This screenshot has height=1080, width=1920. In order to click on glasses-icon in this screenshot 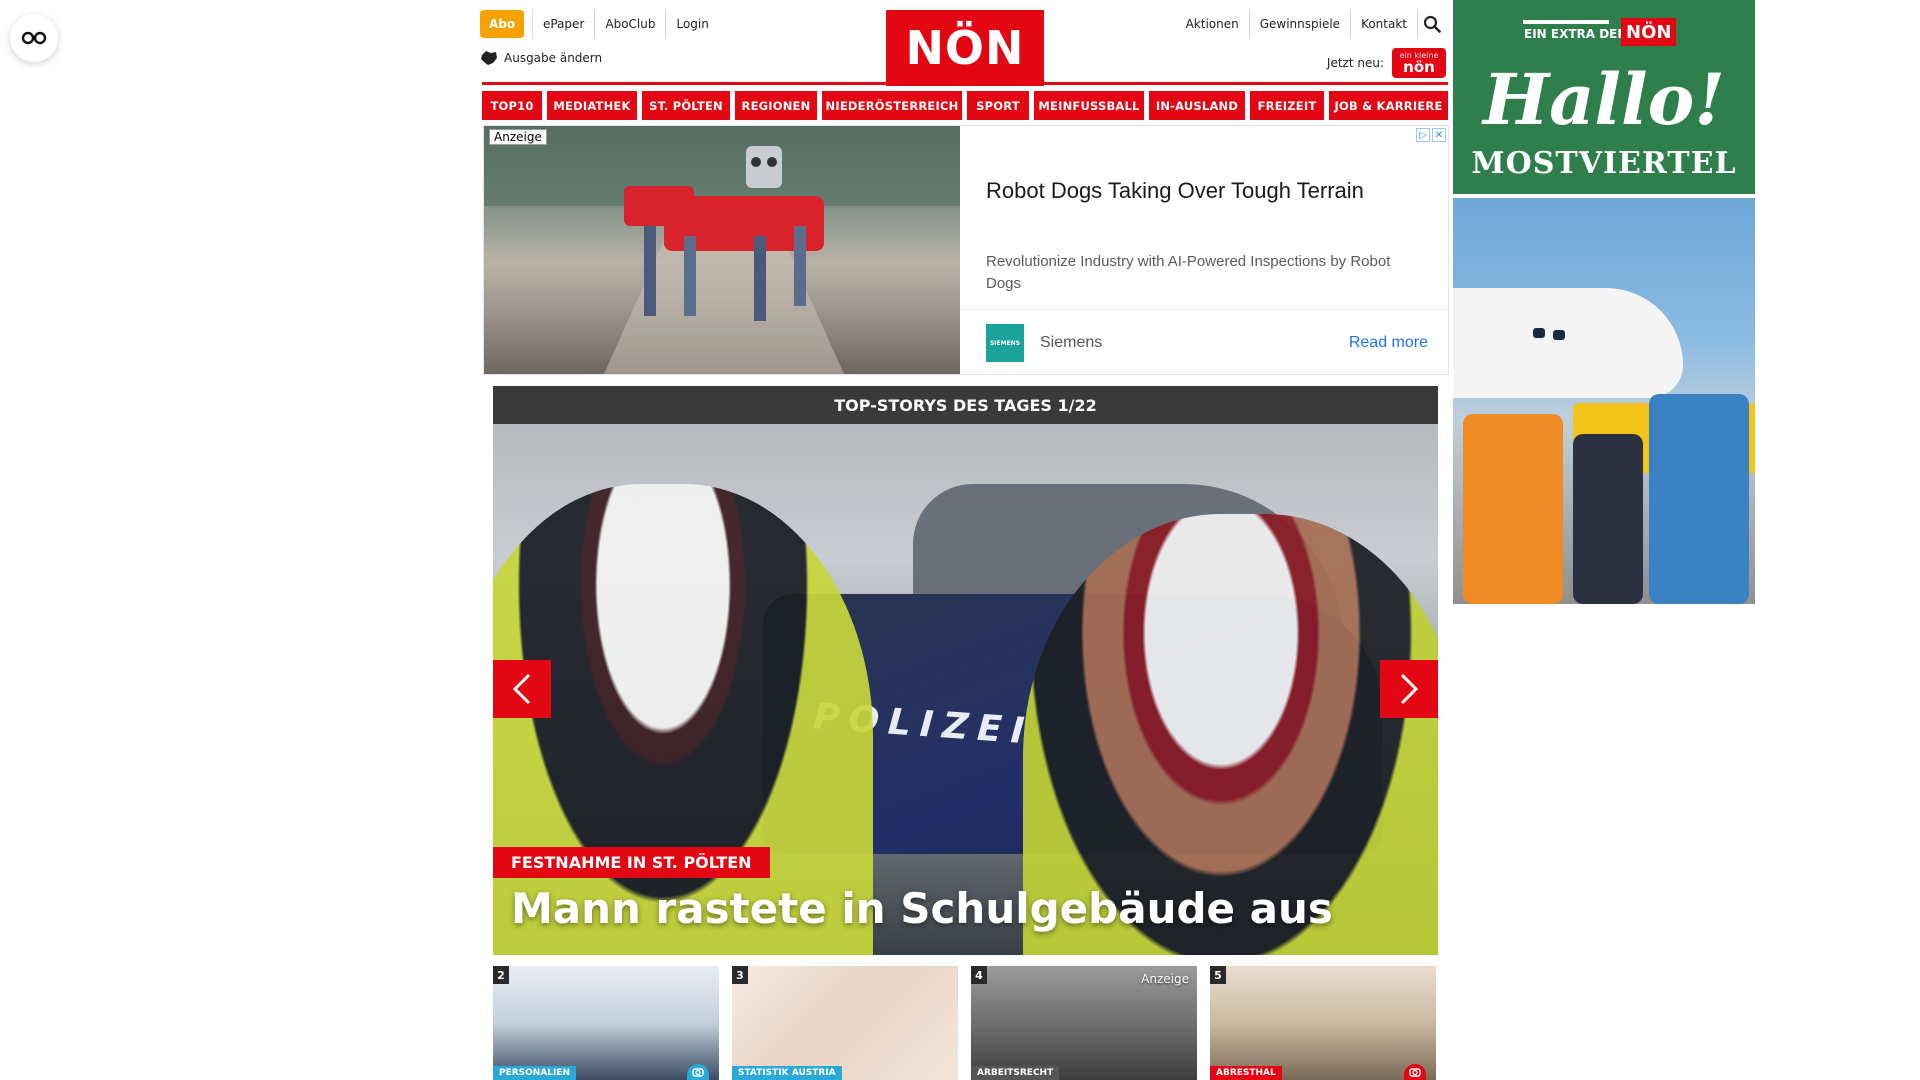, I will do `click(34, 38)`.